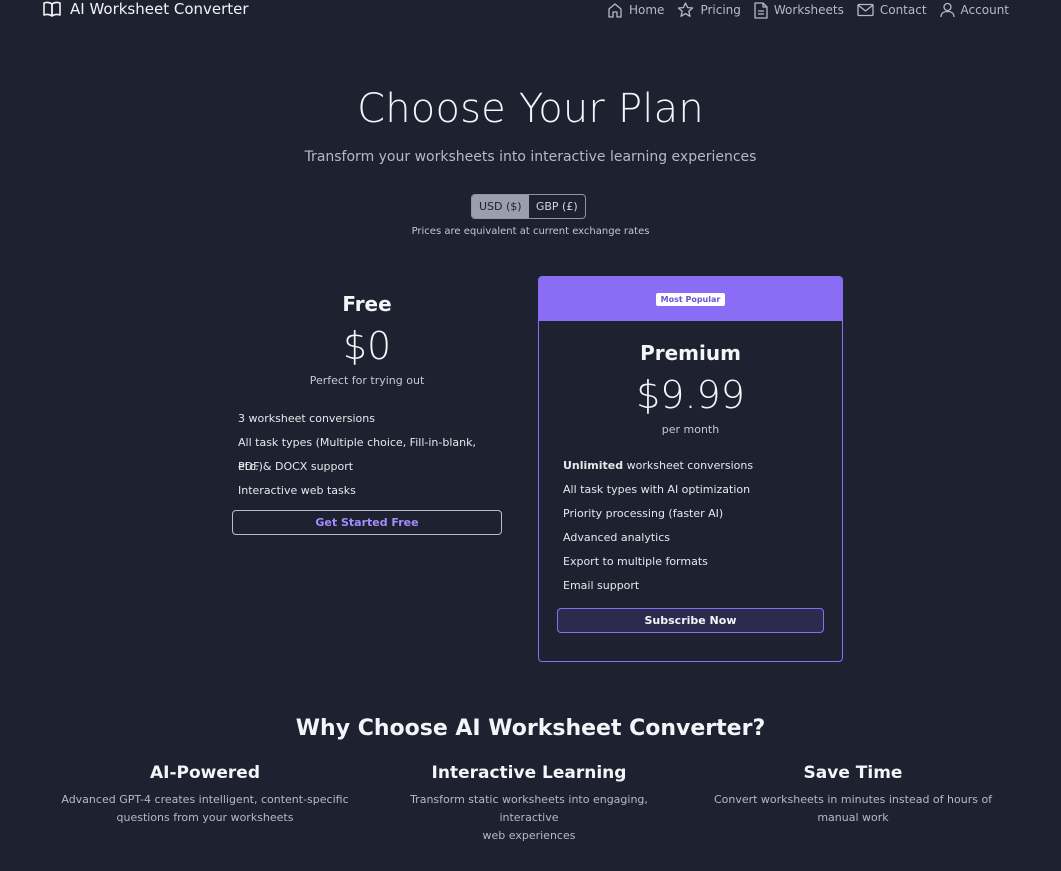  Describe the element at coordinates (52, 9) in the screenshot. I see `book-icon` at that location.